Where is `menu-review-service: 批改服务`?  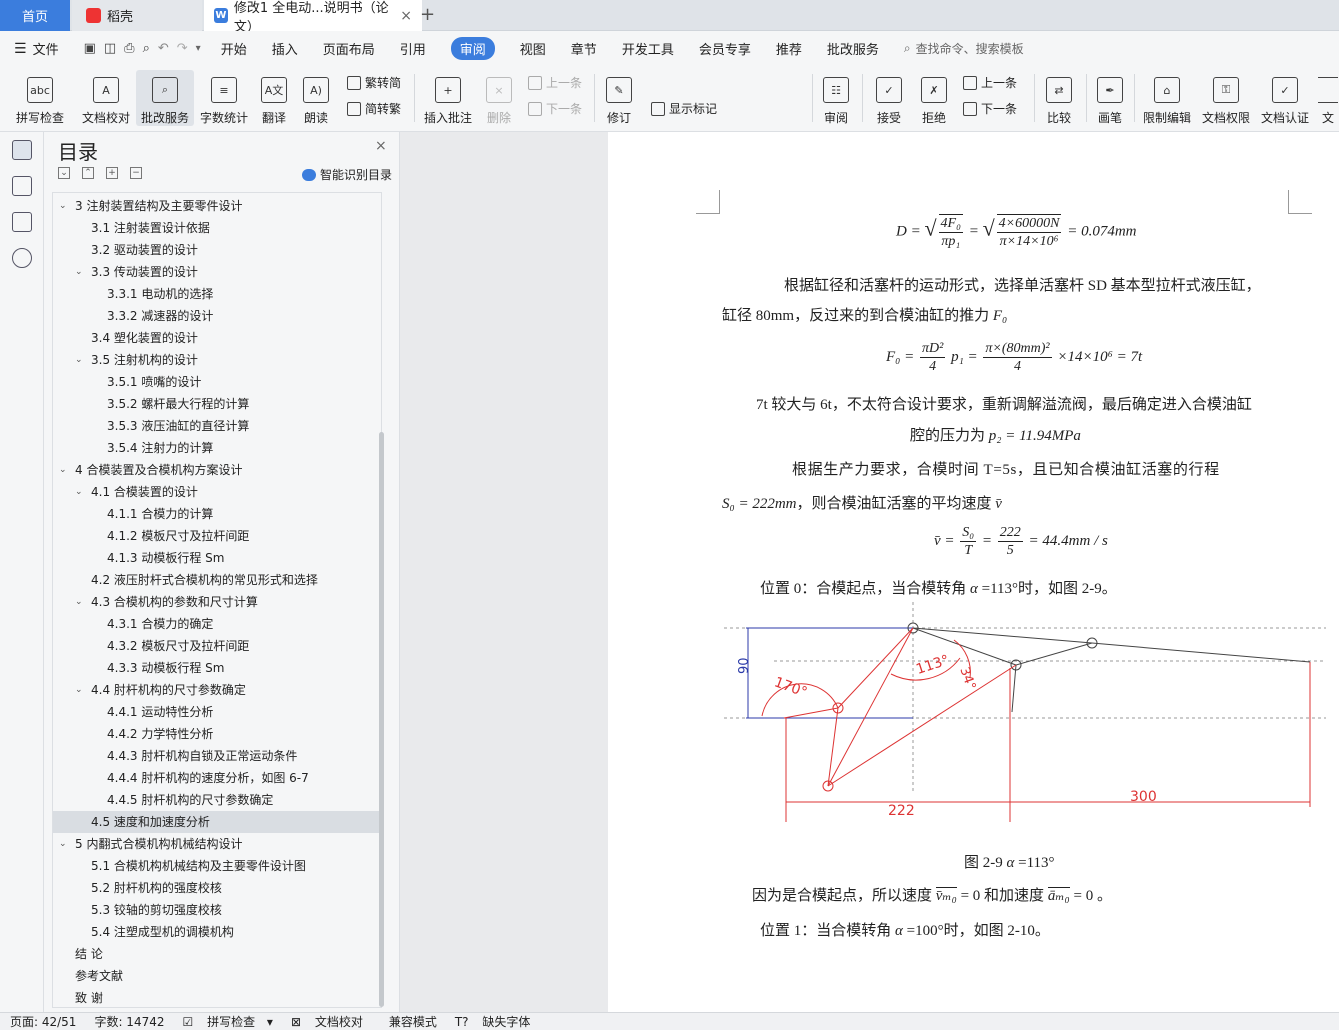
menu-review-service: 批改服务 is located at coordinates (853, 48).